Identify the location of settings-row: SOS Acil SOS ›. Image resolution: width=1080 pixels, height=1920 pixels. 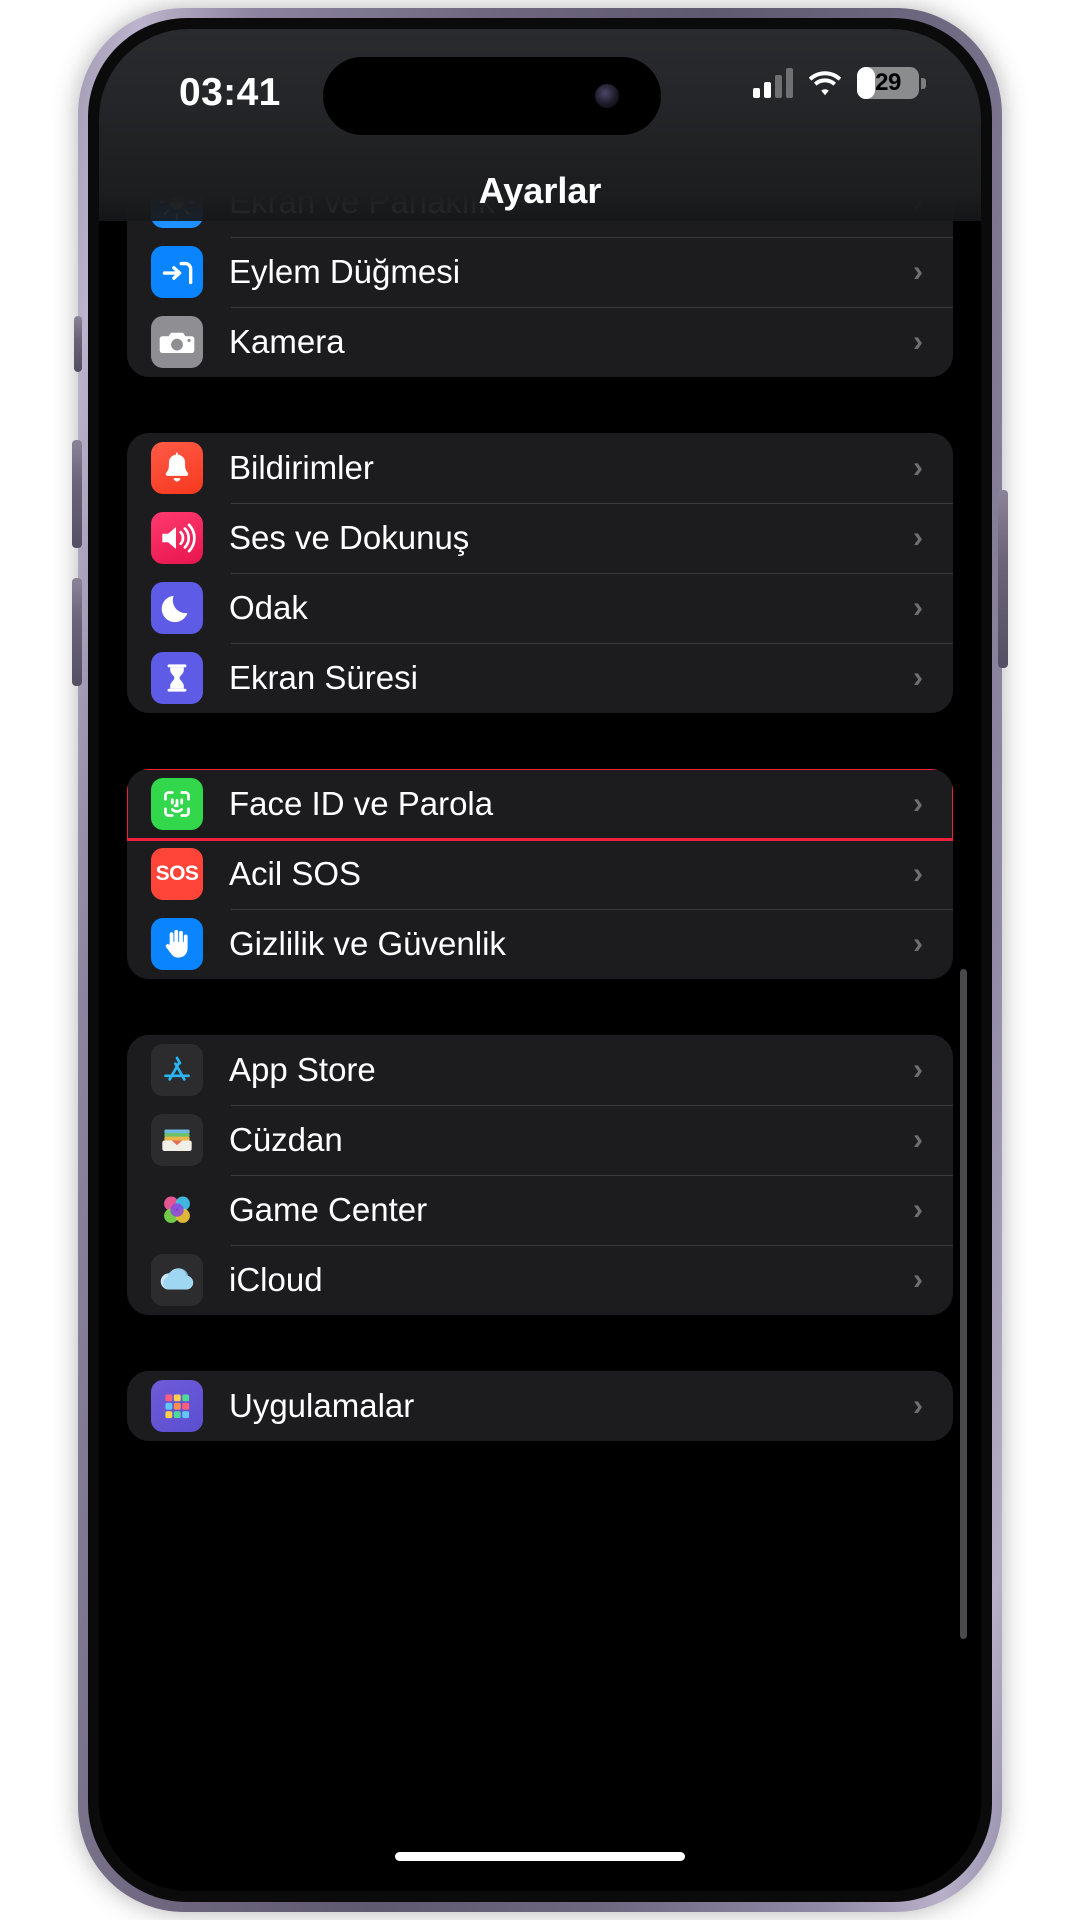
(540, 874).